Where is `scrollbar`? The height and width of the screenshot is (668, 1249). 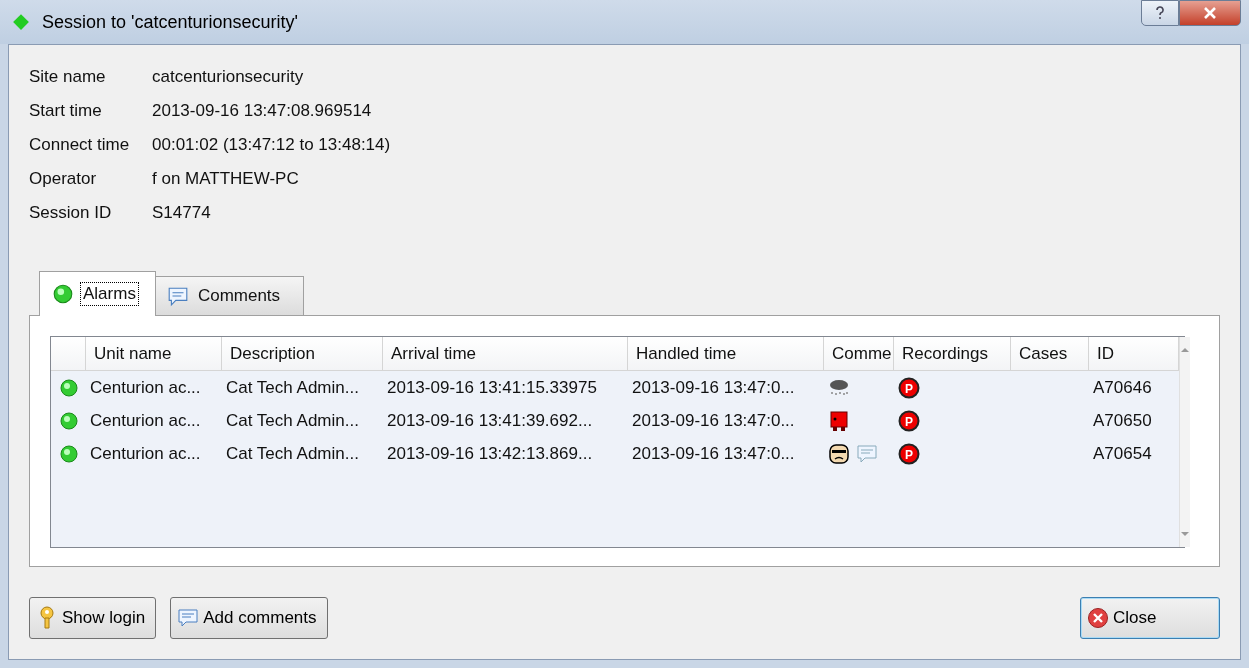 scrollbar is located at coordinates (1184, 442).